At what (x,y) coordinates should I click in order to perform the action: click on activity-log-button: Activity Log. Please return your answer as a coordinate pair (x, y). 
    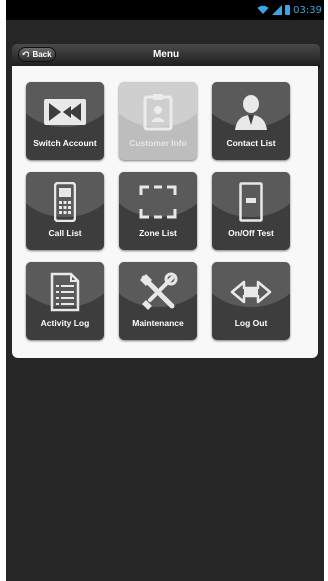
    Looking at the image, I should click on (65, 301).